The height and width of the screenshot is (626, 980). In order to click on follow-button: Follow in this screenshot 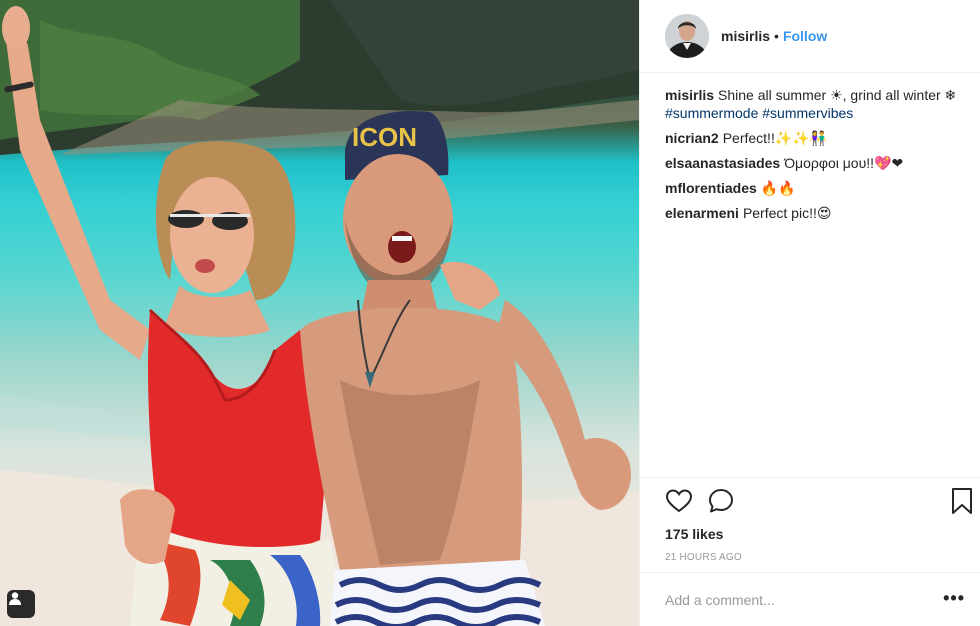, I will do `click(805, 36)`.